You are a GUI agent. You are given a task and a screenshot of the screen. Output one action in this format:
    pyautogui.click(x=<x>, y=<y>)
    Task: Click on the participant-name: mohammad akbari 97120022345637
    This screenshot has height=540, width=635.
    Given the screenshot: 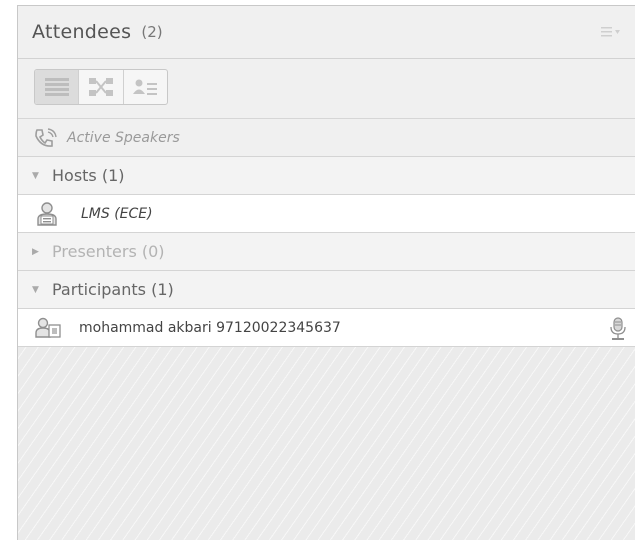 What is the action you would take?
    pyautogui.click(x=210, y=327)
    